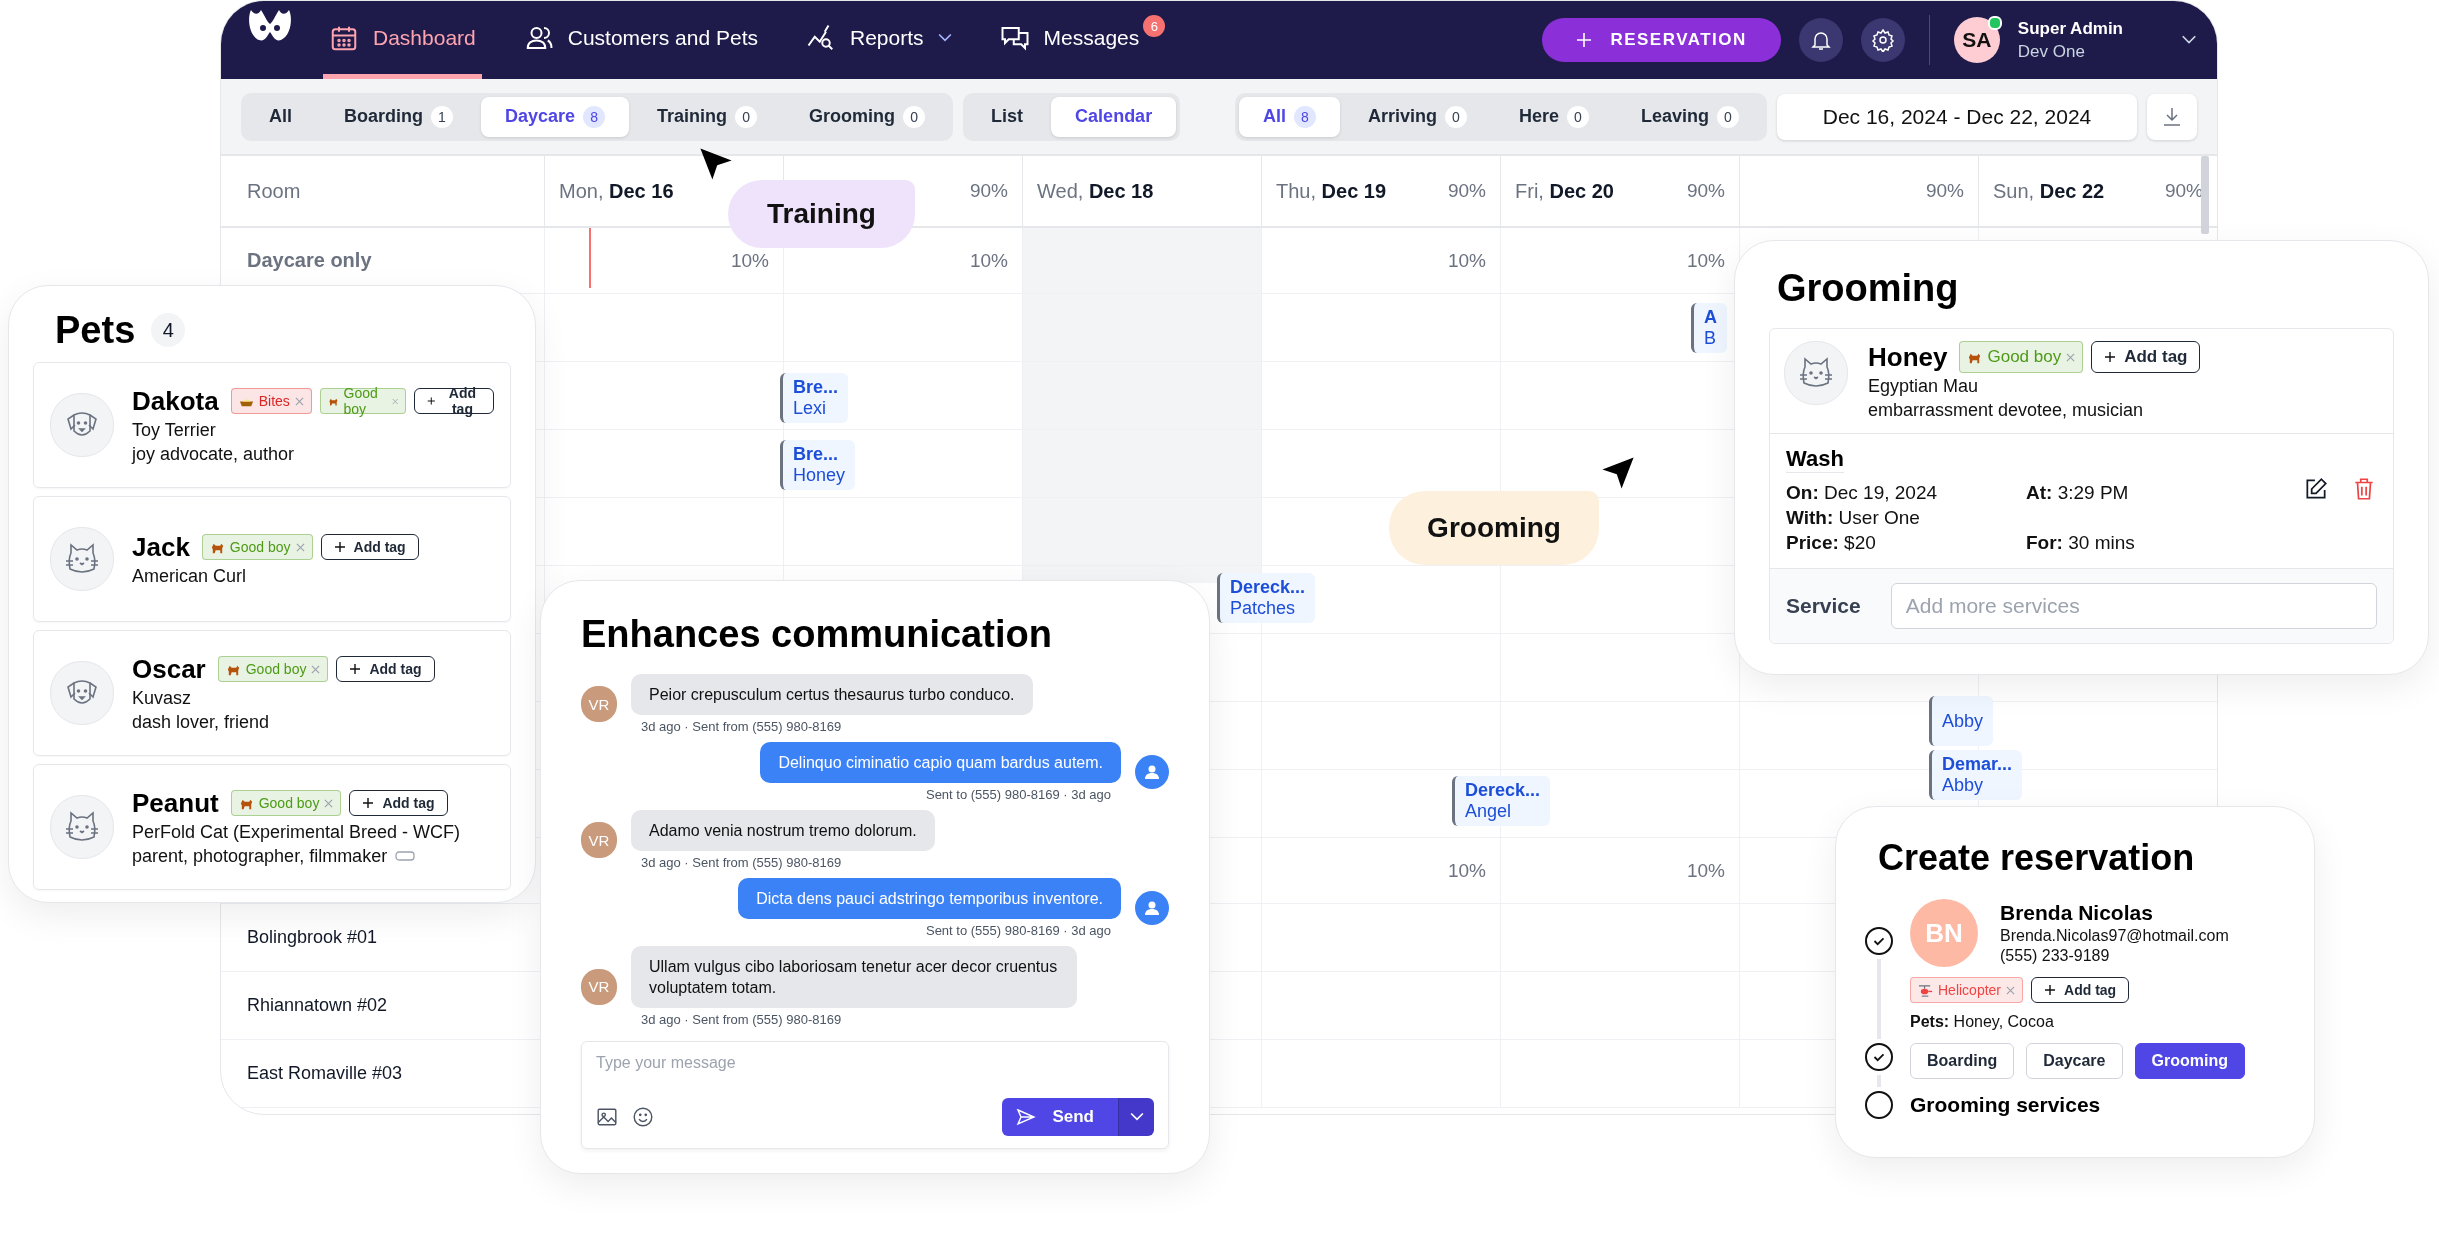  What do you see at coordinates (2005, 1105) in the screenshot?
I see `step-heading: Grooming services` at bounding box center [2005, 1105].